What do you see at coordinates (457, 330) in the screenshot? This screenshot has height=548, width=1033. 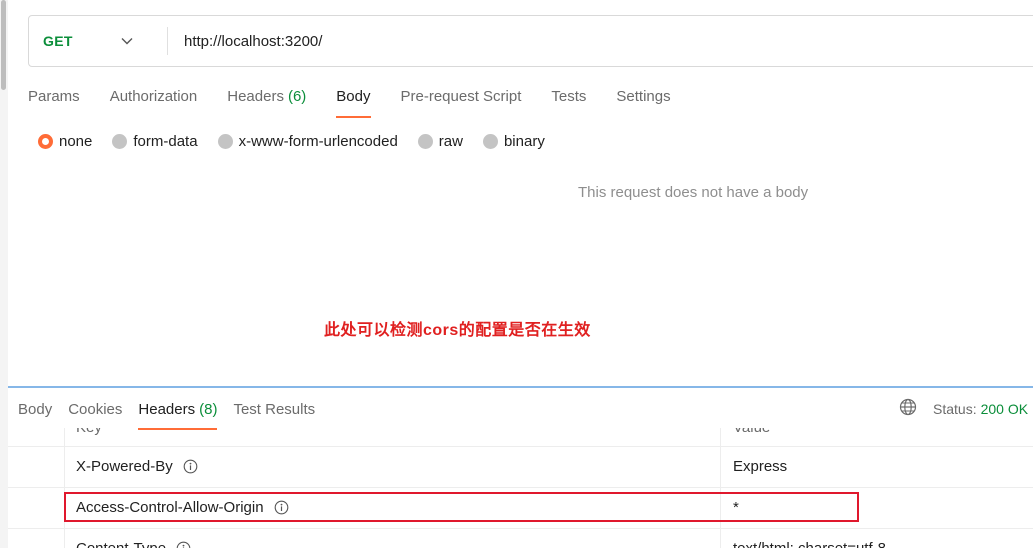 I see `annotation-text: 此处可以检测cors的配置是否在生效` at bounding box center [457, 330].